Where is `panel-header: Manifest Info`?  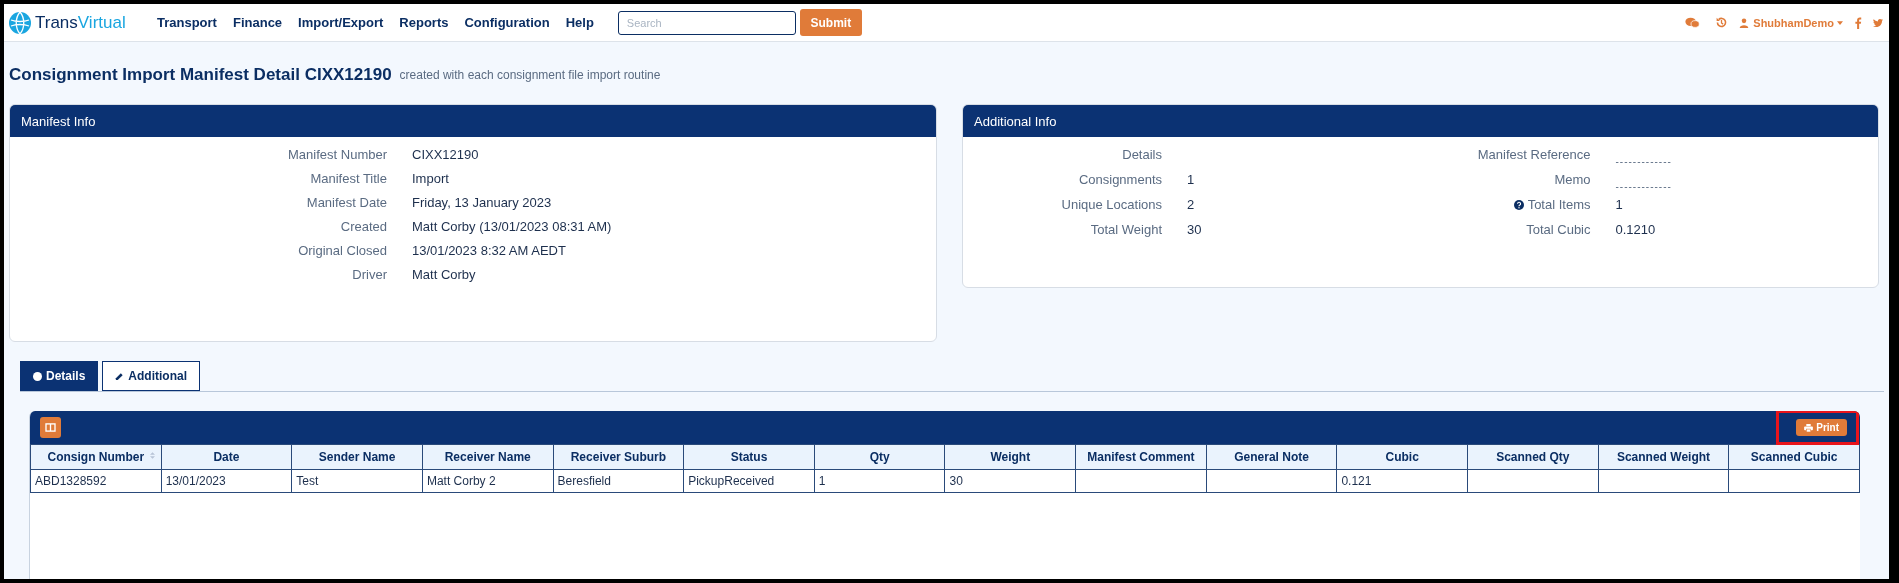 panel-header: Manifest Info is located at coordinates (473, 121).